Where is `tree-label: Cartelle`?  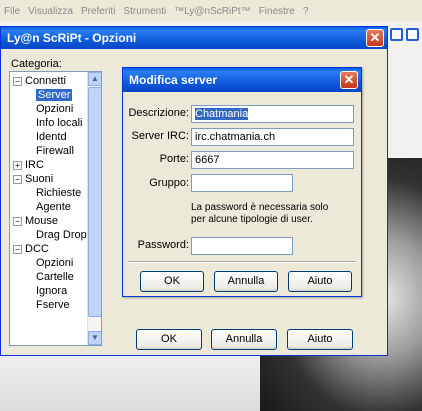 tree-label: Cartelle is located at coordinates (55, 277).